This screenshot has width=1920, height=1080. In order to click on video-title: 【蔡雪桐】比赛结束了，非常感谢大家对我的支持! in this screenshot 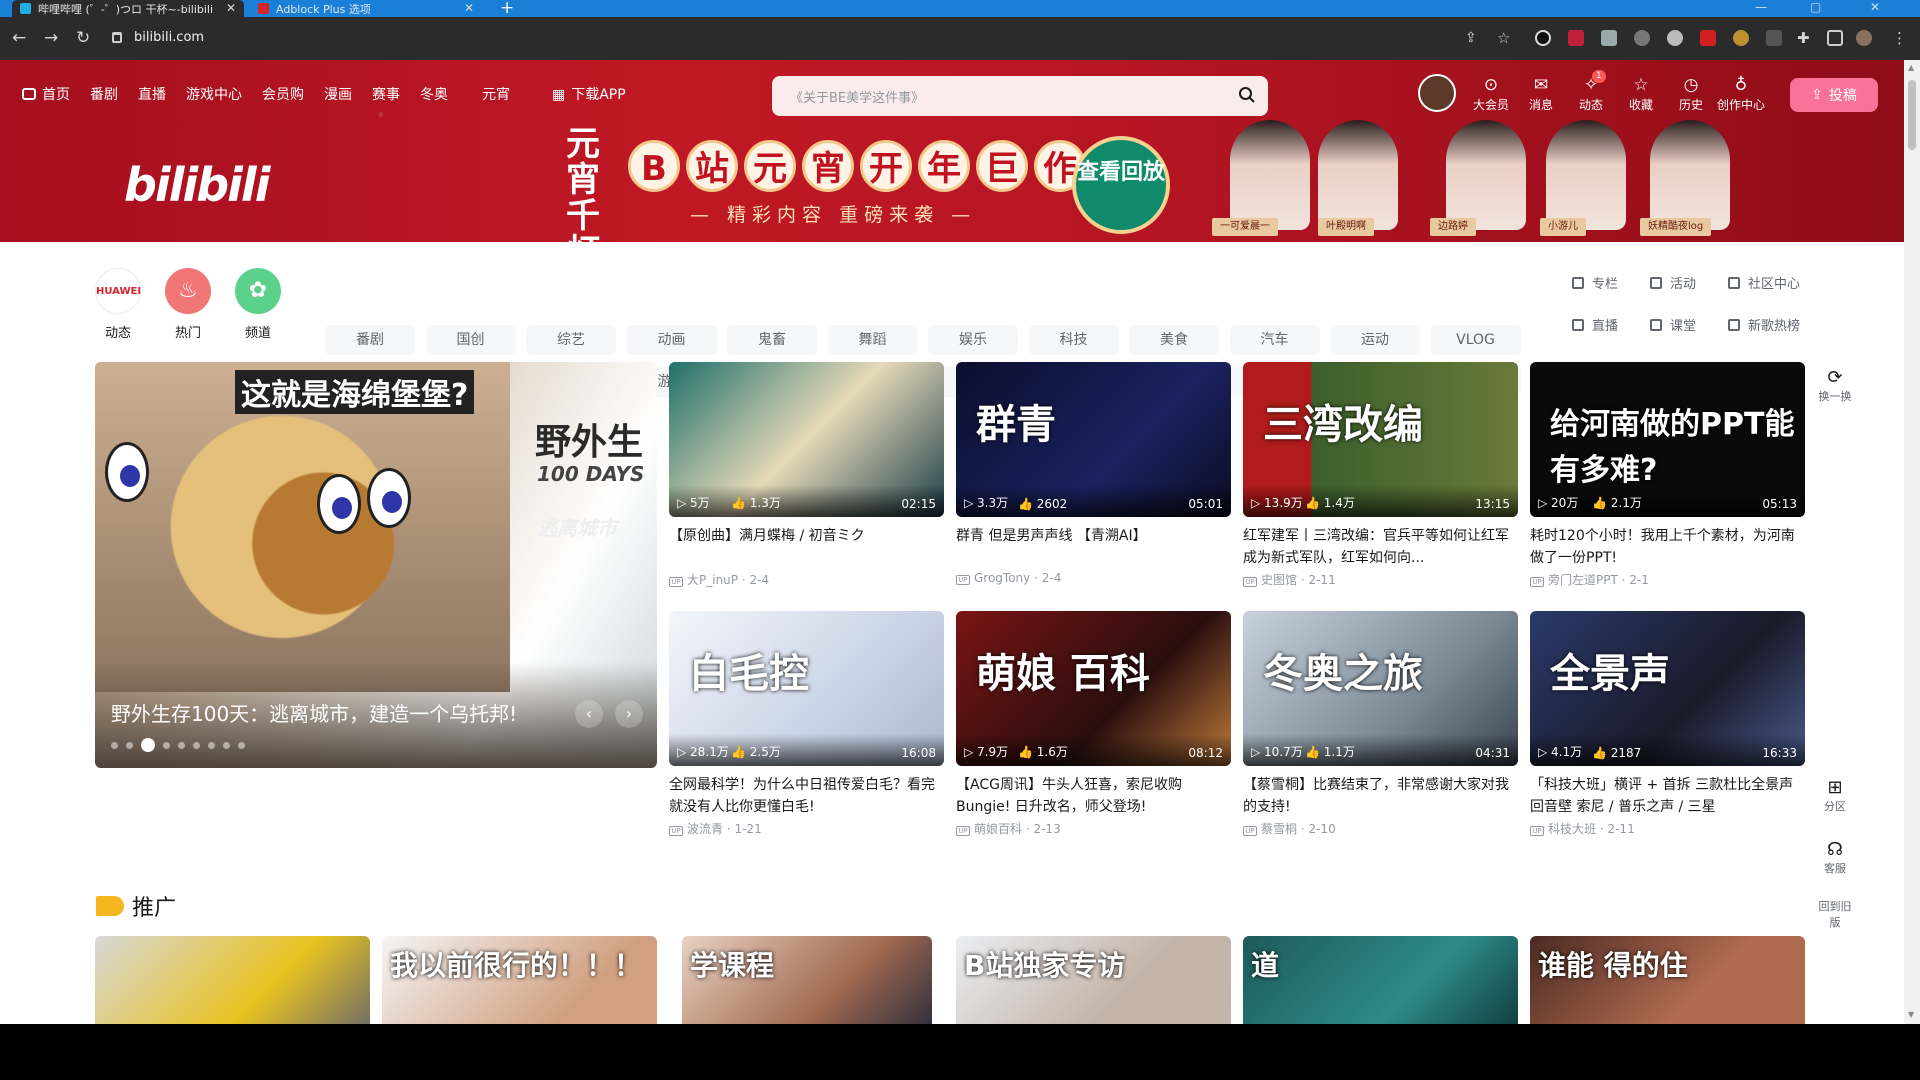, I will do `click(1380, 796)`.